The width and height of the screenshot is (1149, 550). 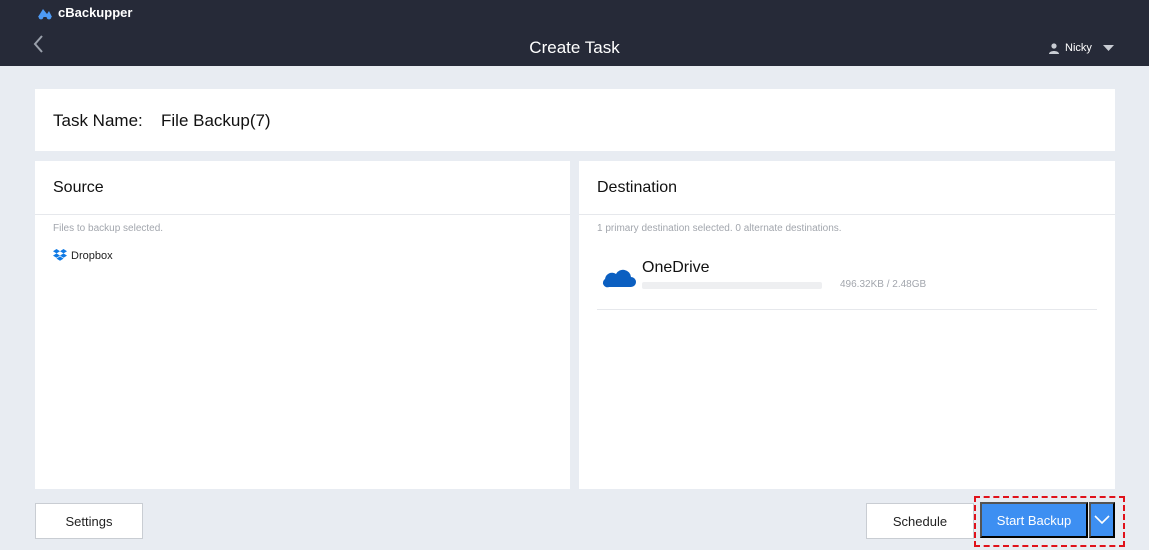 I want to click on start-backup-dropdown, so click(x=1102, y=520).